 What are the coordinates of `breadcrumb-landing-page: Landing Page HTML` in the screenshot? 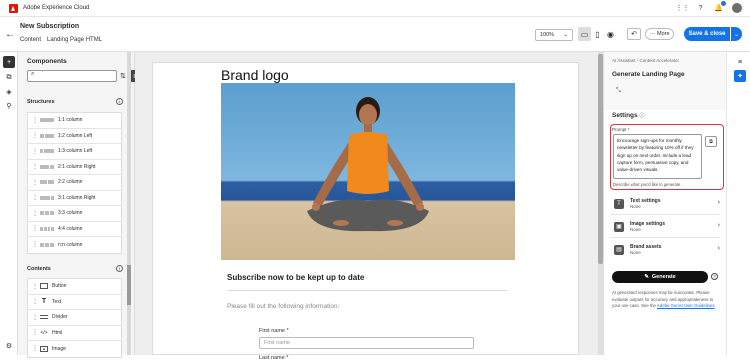 It's located at (74, 40).